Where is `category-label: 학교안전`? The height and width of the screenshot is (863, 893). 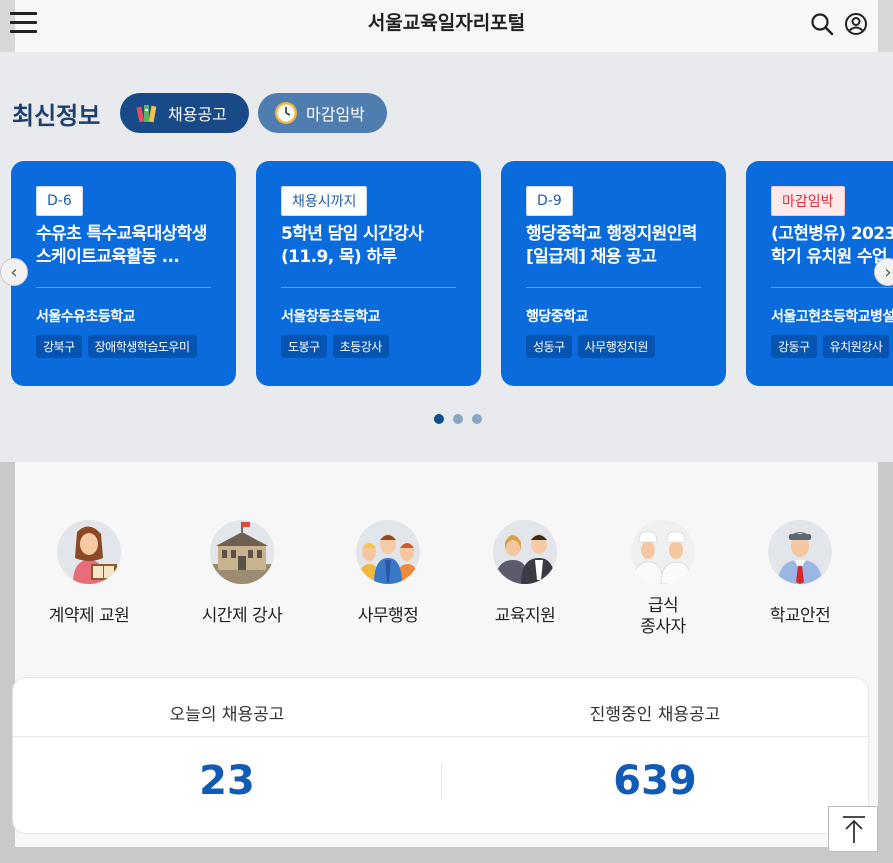
category-label: 학교안전 is located at coordinates (800, 616).